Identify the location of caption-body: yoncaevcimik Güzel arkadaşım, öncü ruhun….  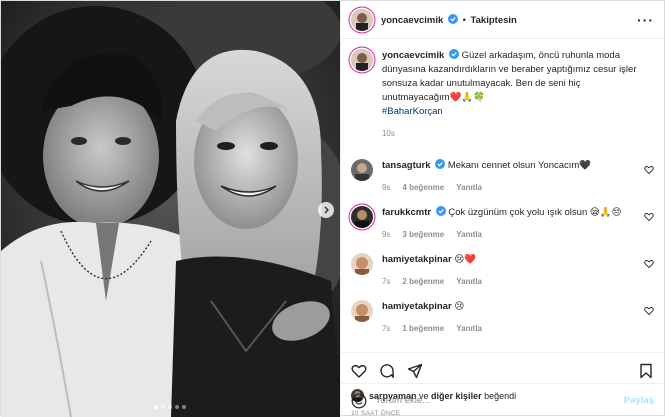
(518, 95).